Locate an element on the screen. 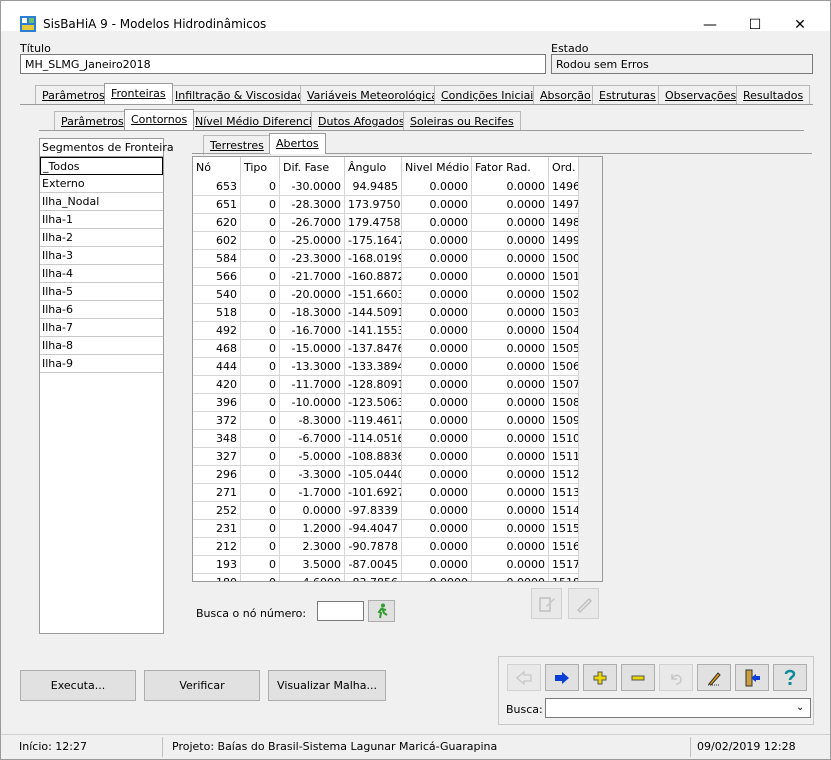  table-cell: 1510 is located at coordinates (564, 439).